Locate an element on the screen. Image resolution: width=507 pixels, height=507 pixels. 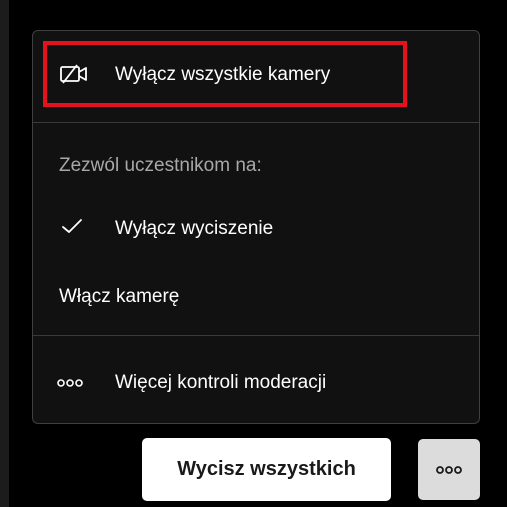
disable-all-cameras-label: Wyłącz wszystkie kamery is located at coordinates (223, 74).